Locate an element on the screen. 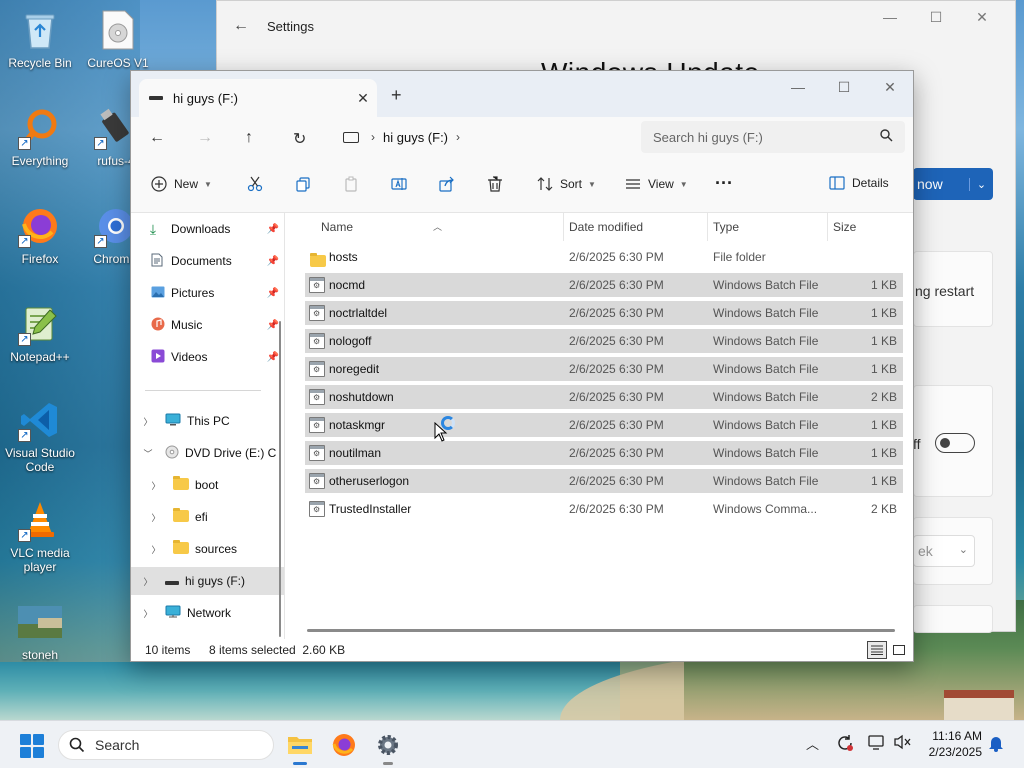 Image resolution: width=1024 pixels, height=768 pixels. taskbar-firefox is located at coordinates (344, 745).